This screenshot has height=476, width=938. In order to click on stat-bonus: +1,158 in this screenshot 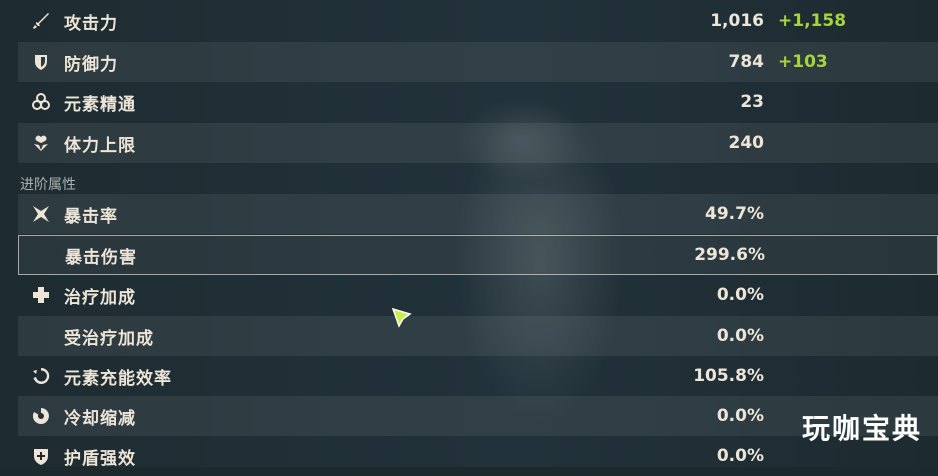, I will do `click(812, 21)`.